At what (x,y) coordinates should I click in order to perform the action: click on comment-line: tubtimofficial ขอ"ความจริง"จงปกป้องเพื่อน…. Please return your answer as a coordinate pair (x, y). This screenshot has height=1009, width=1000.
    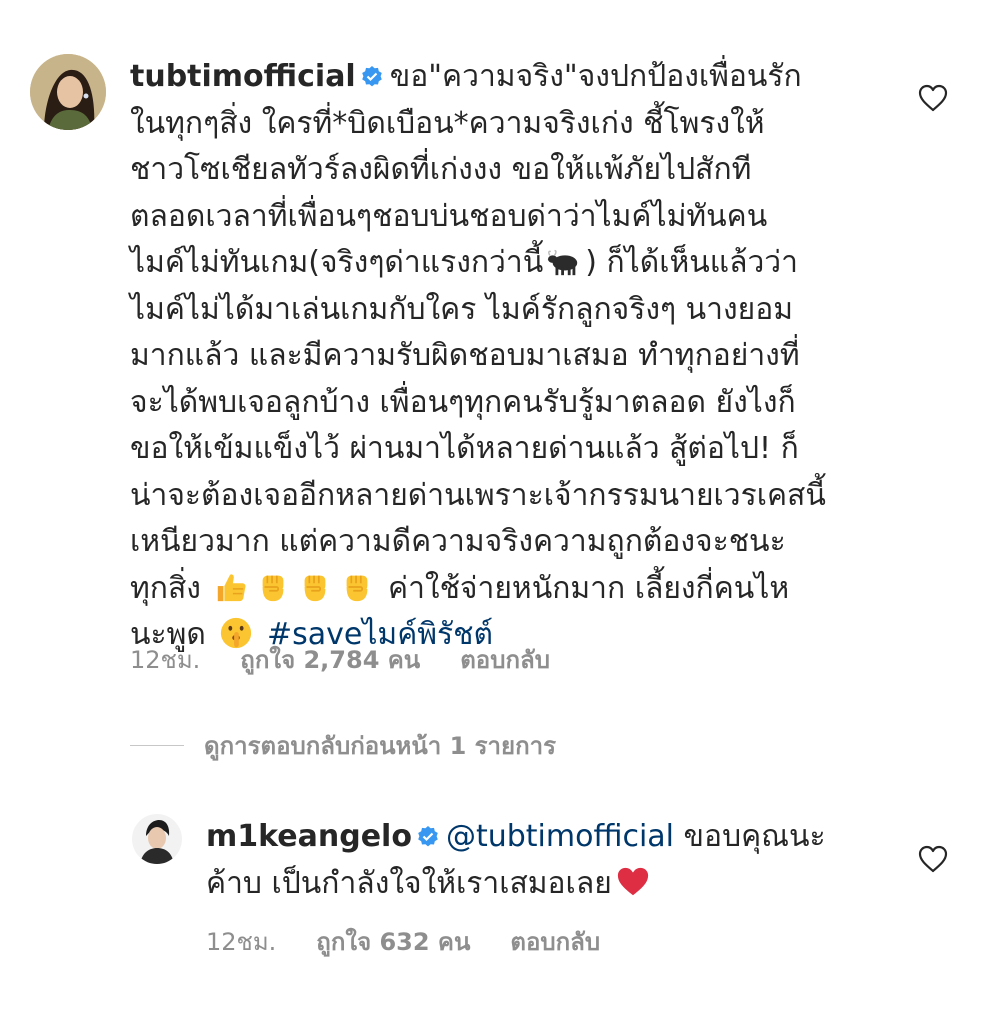
    Looking at the image, I should click on (500, 77).